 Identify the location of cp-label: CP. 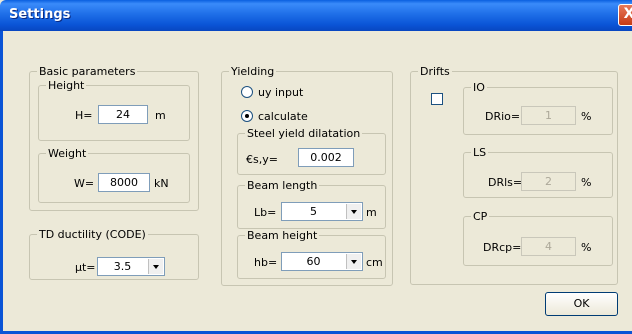
(480, 216).